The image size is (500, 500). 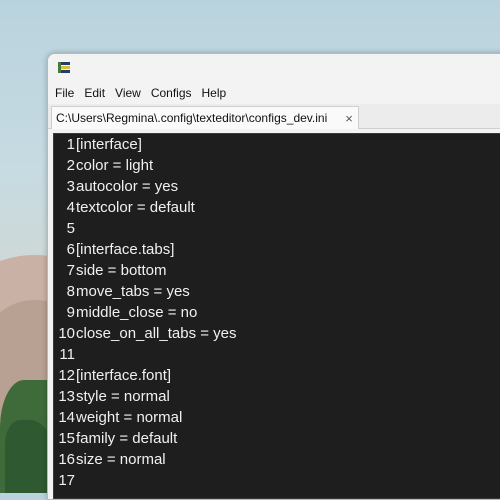 What do you see at coordinates (70, 144) in the screenshot?
I see `line-number: 1` at bounding box center [70, 144].